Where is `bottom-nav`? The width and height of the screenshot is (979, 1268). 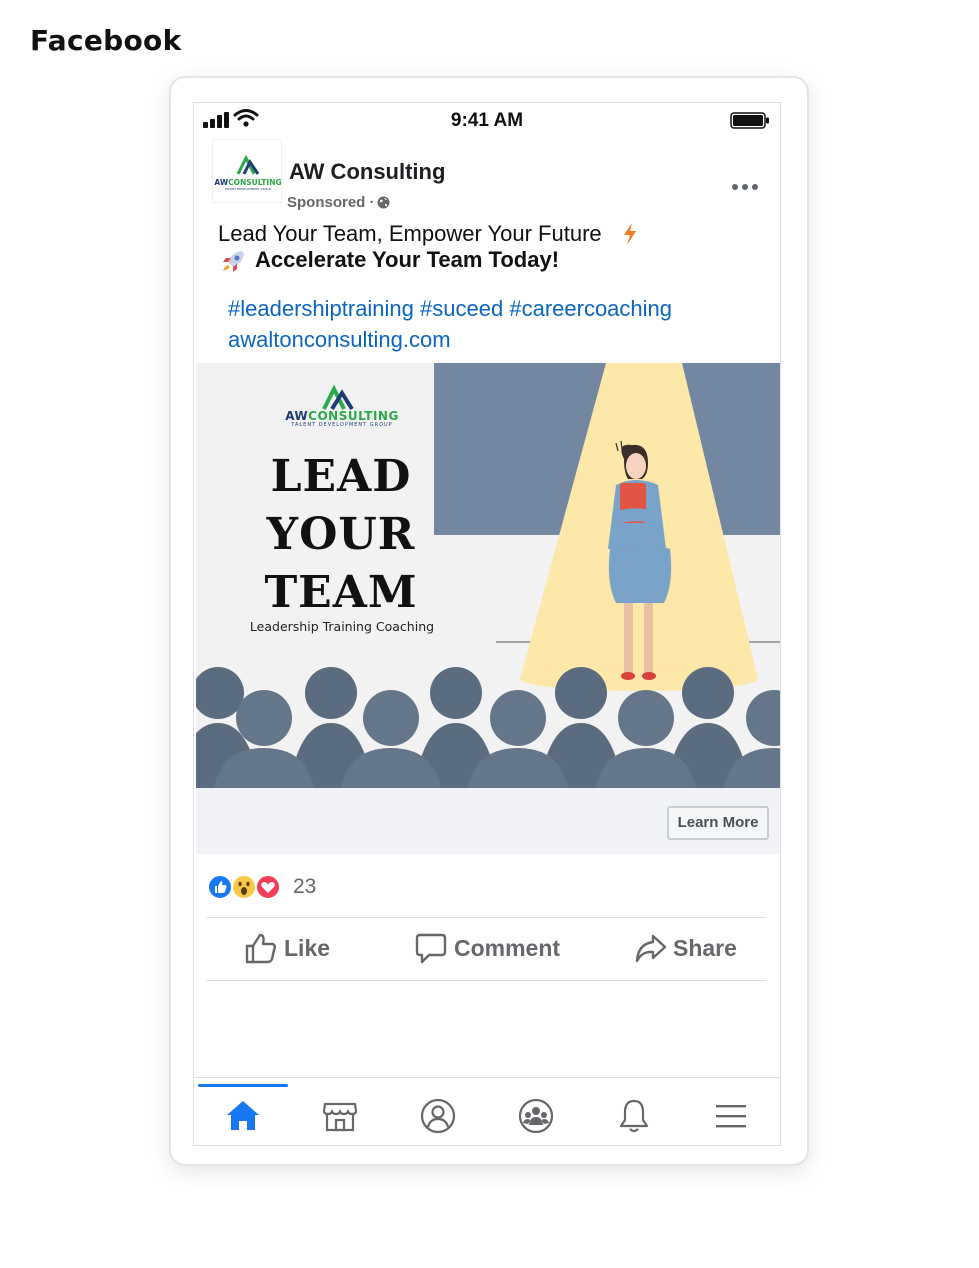
bottom-nav is located at coordinates (487, 1111).